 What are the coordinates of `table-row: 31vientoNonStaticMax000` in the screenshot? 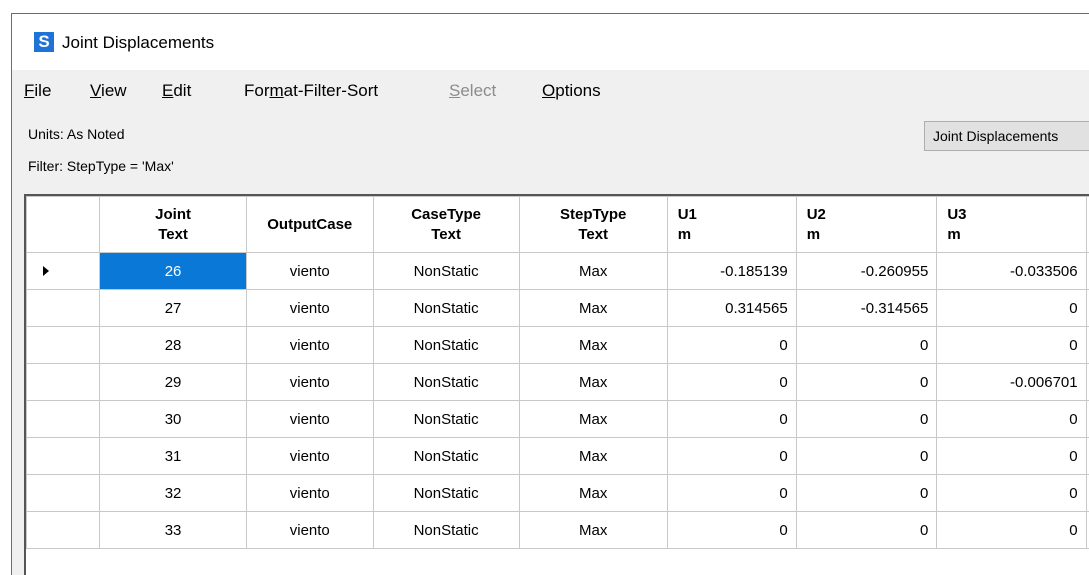 It's located at (558, 456).